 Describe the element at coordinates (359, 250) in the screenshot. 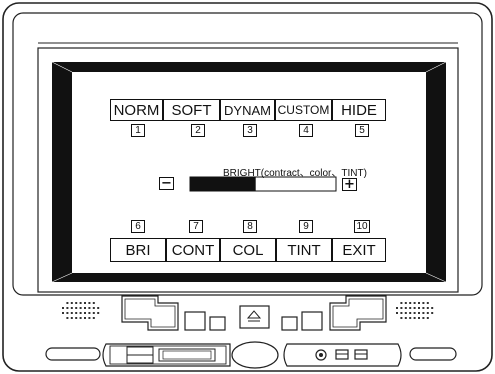

I see `menu-button-exit: EXIT` at that location.